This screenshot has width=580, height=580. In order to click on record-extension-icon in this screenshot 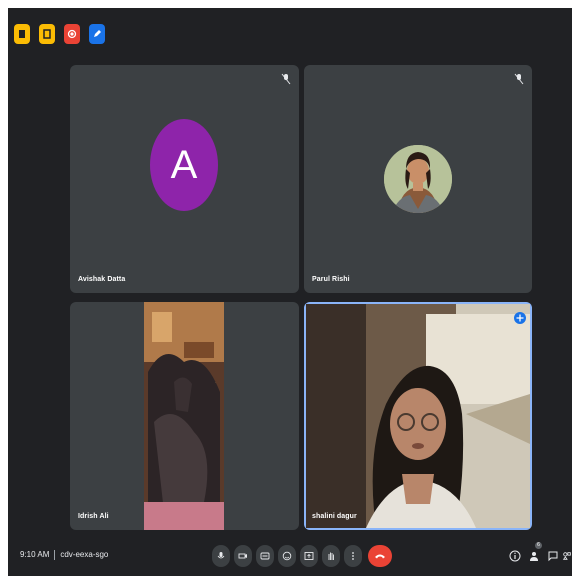, I will do `click(72, 34)`.